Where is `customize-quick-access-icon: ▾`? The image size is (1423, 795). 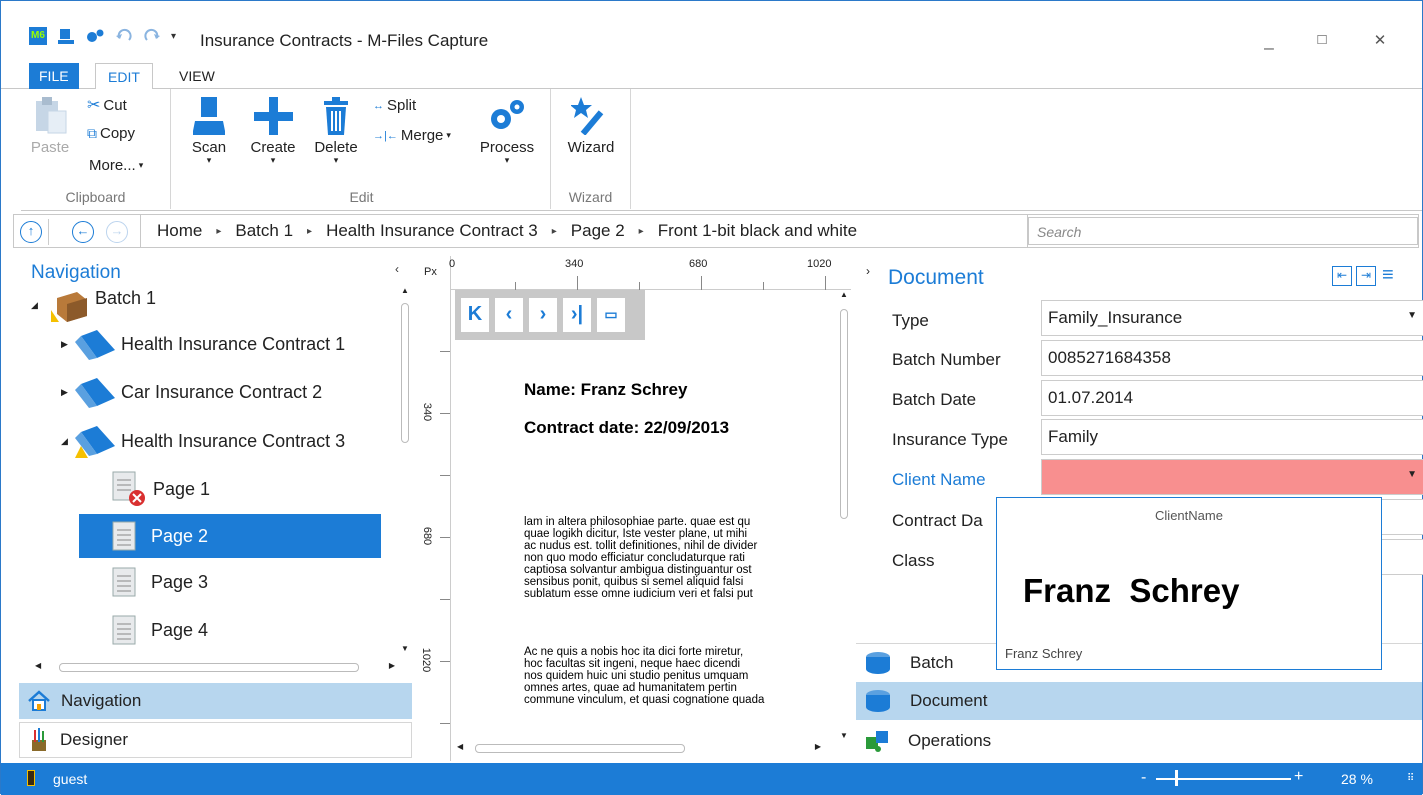
customize-quick-access-icon: ▾ is located at coordinates (173, 36).